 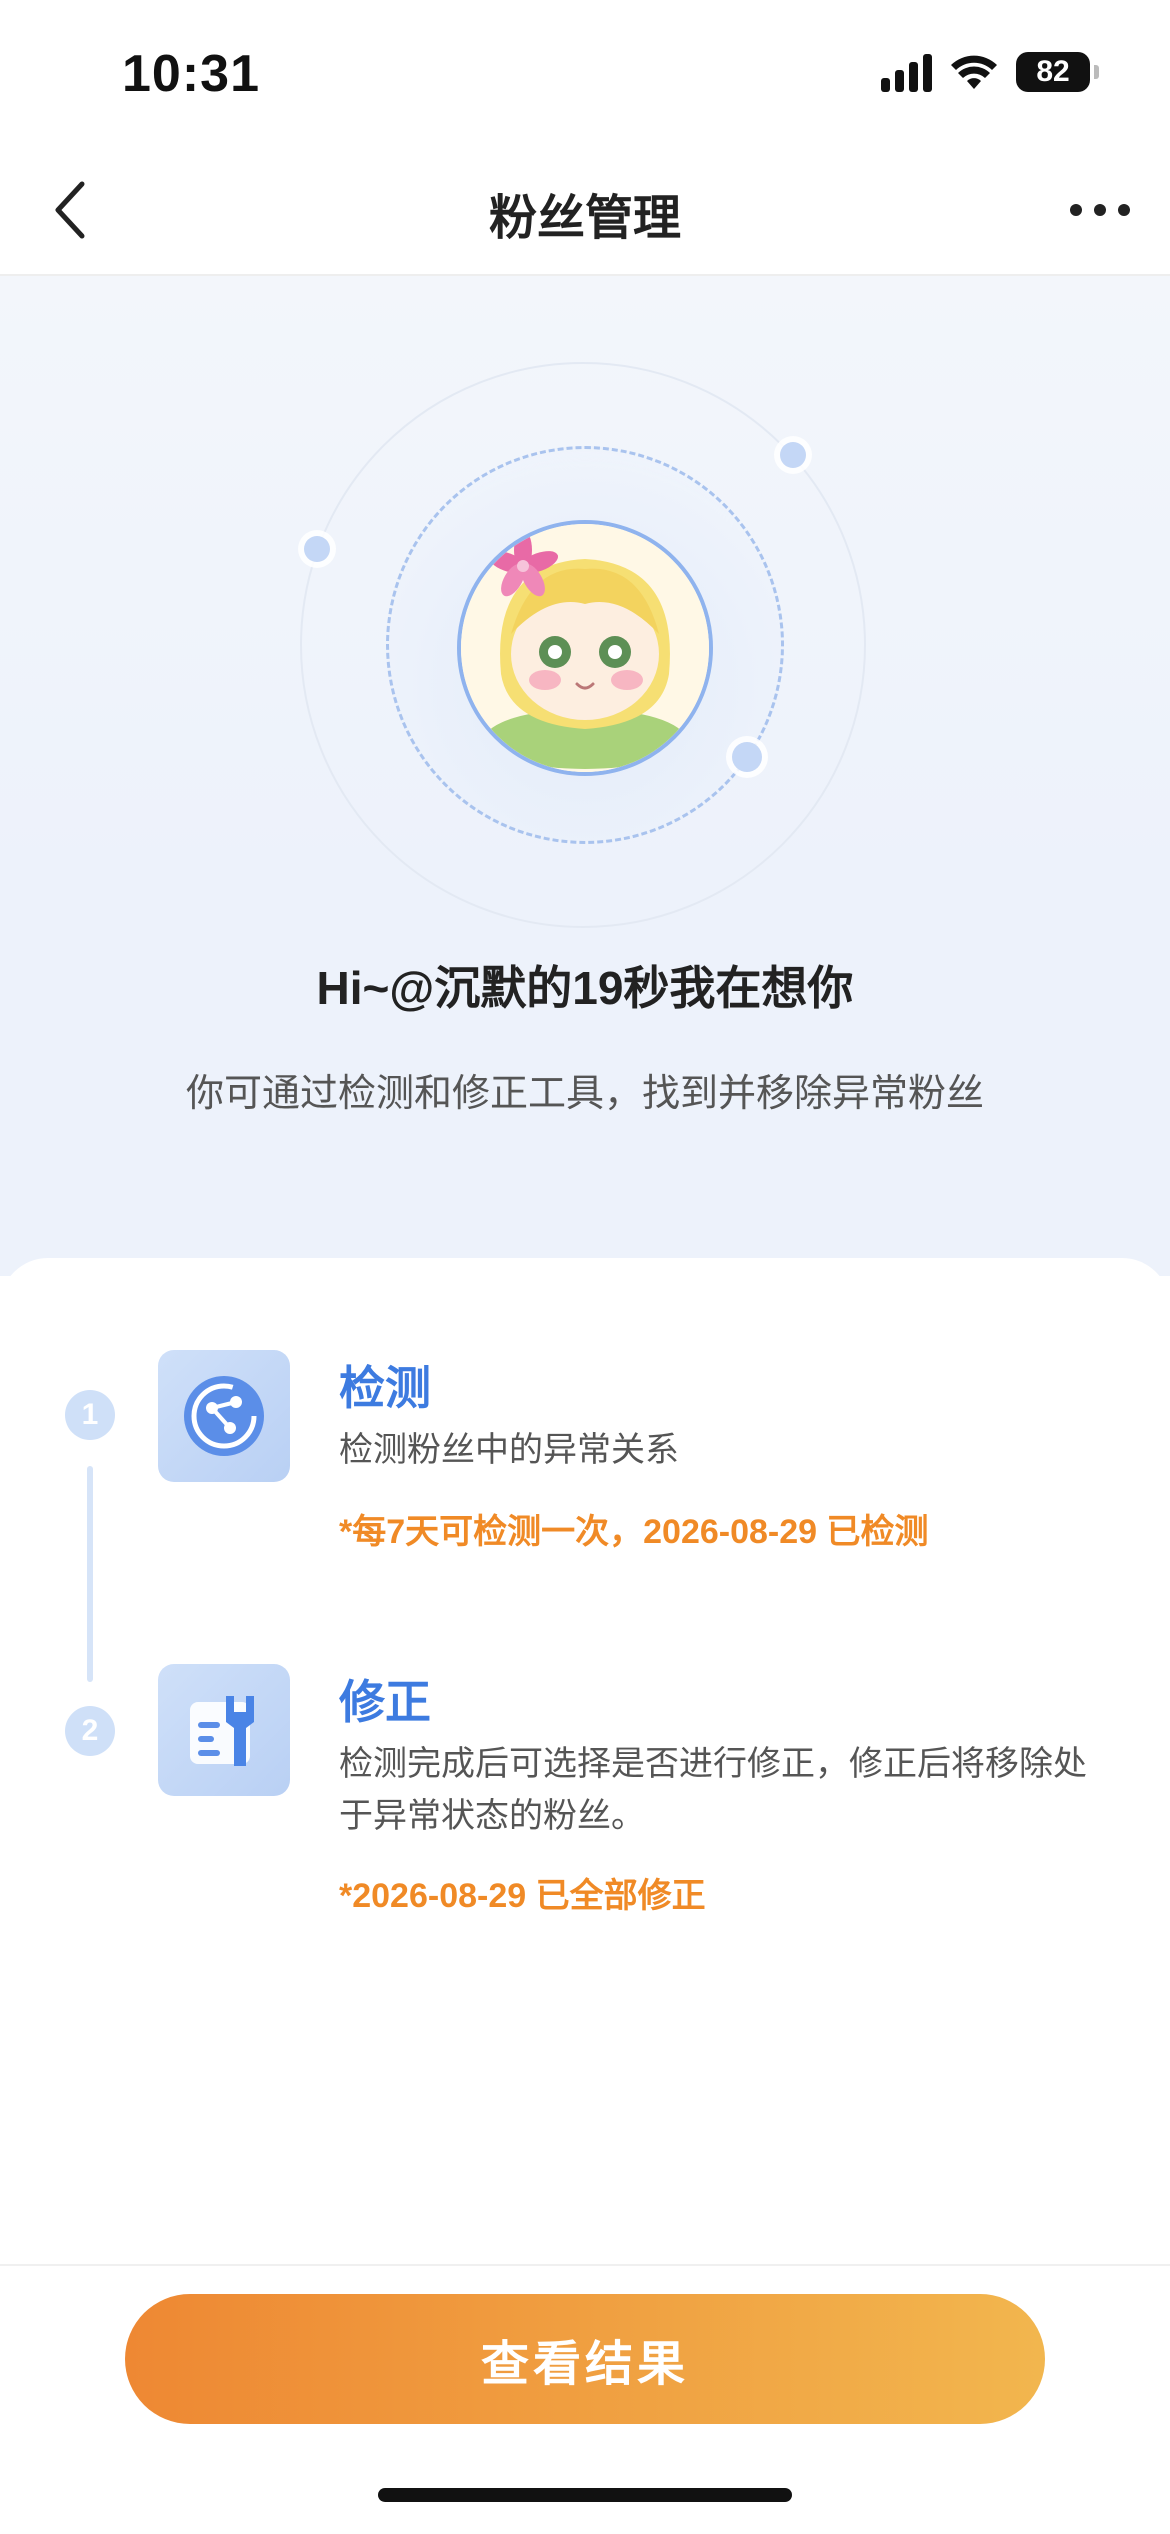 I want to click on detect-step-icon, so click(x=224, y=1416).